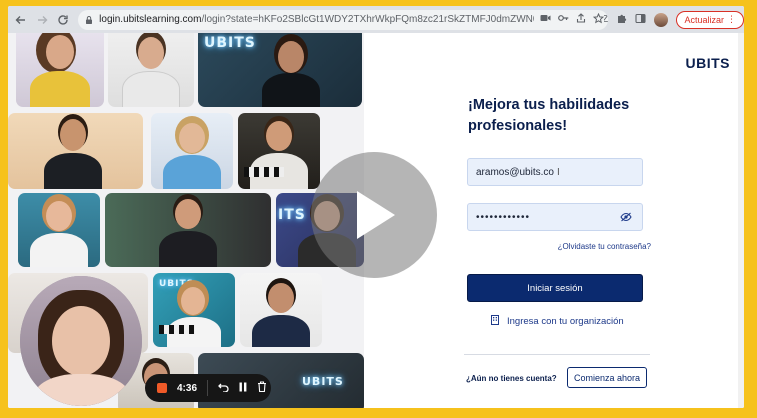 This screenshot has height=418, width=757. I want to click on building-icon, so click(495, 321).